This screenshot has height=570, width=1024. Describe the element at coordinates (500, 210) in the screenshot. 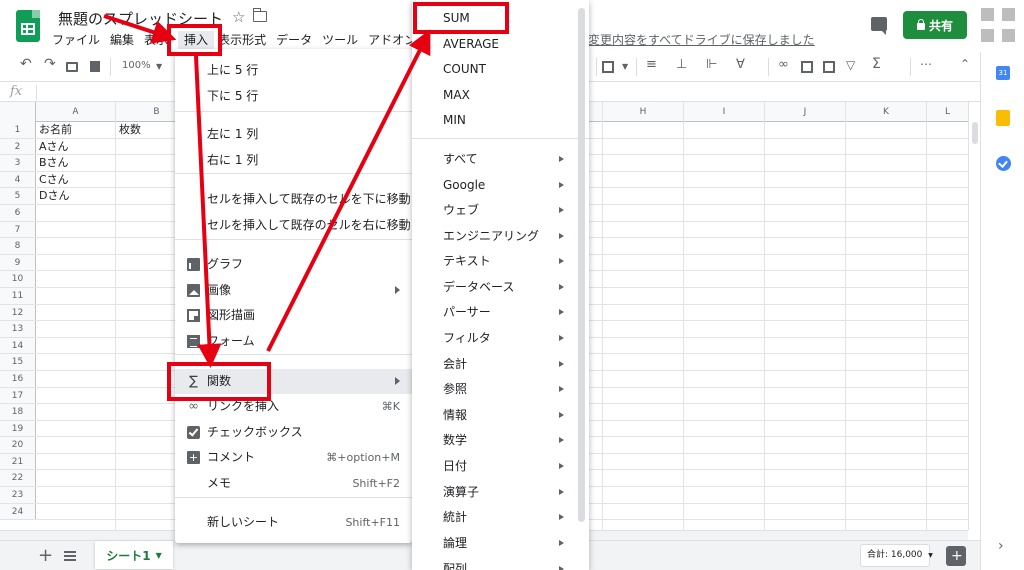

I see `function-menu-item: ウェブ` at that location.